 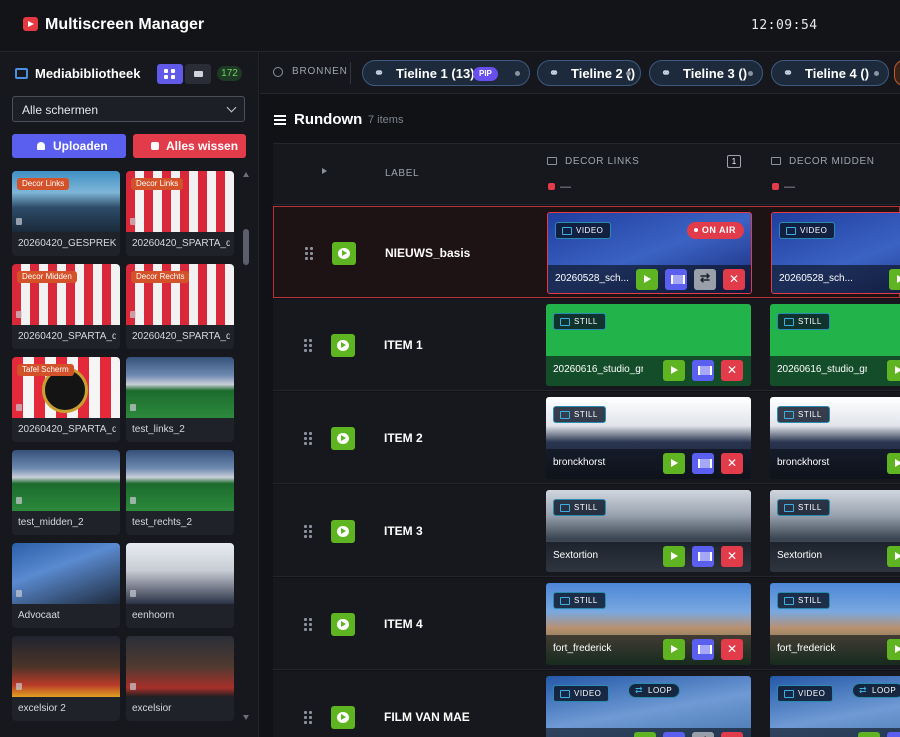 What do you see at coordinates (170, 74) in the screenshot?
I see `grid-view-toggle` at bounding box center [170, 74].